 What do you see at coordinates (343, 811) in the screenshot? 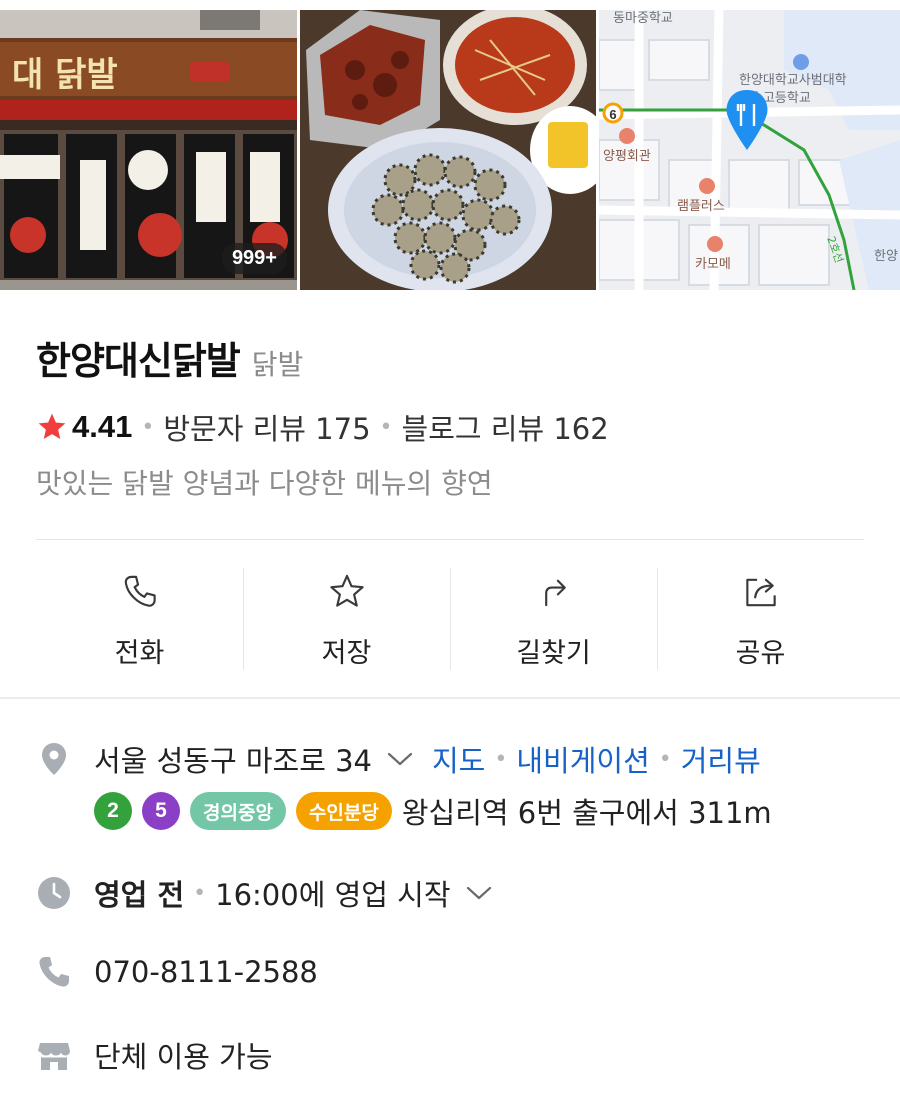
I see `suin-line-badge: 수인분당` at bounding box center [343, 811].